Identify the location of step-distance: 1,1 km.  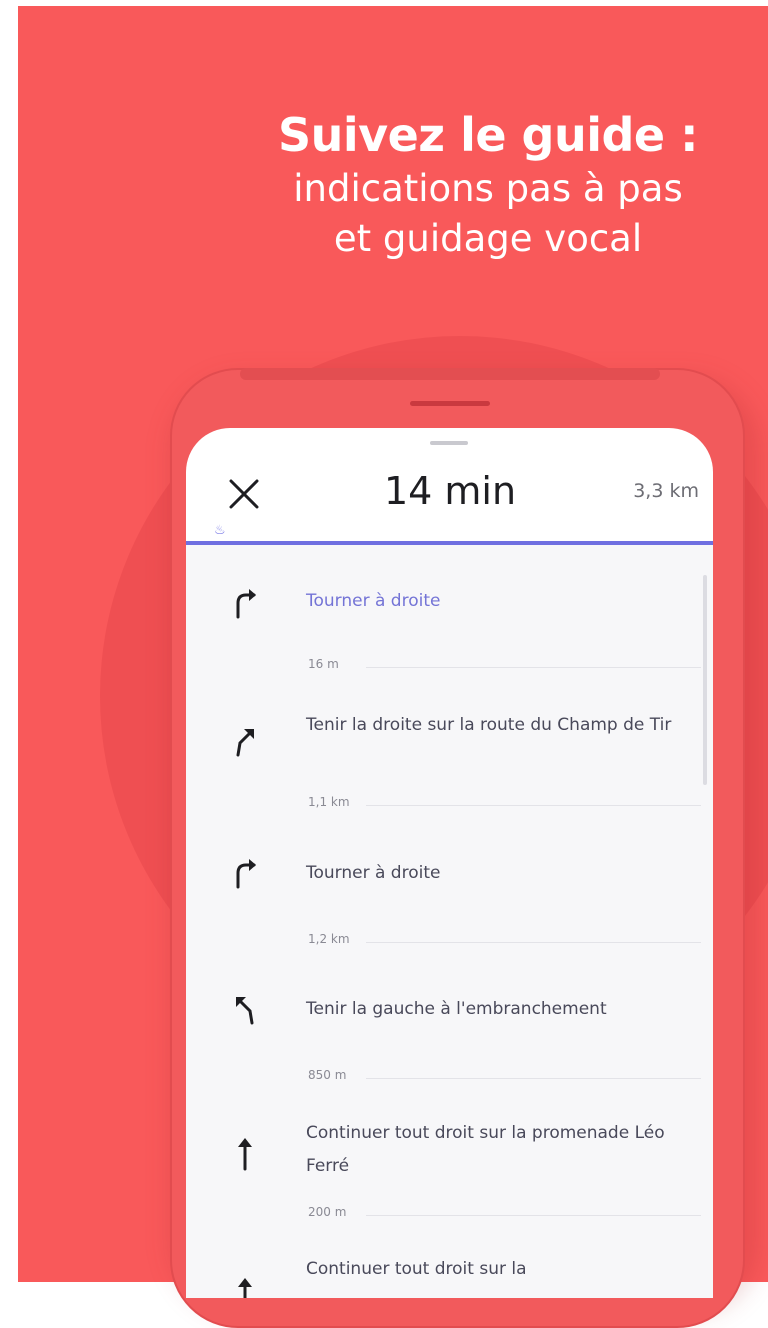
(329, 802).